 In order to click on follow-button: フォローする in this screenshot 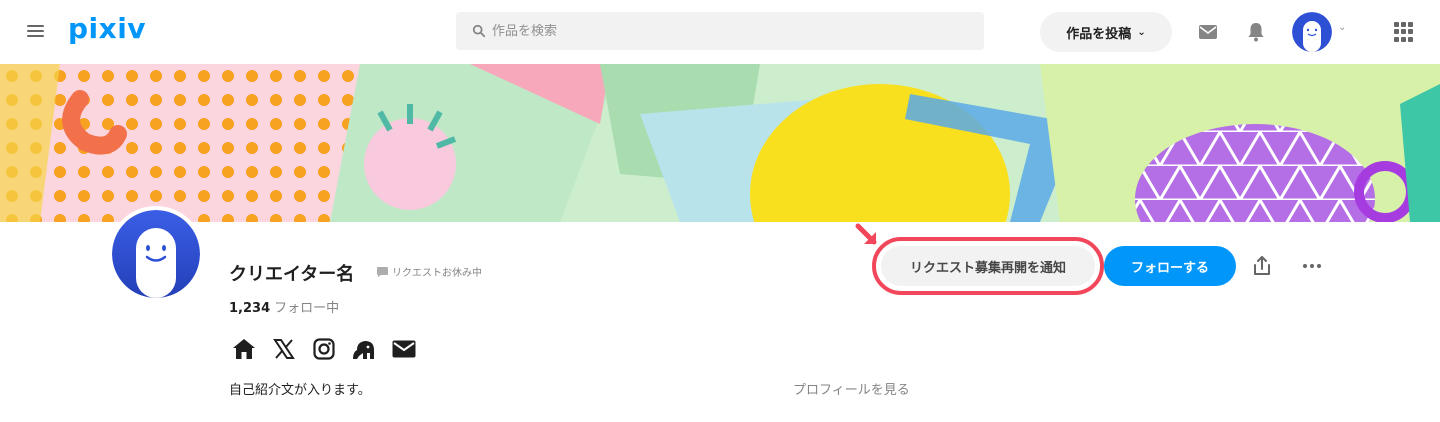, I will do `click(1170, 266)`.